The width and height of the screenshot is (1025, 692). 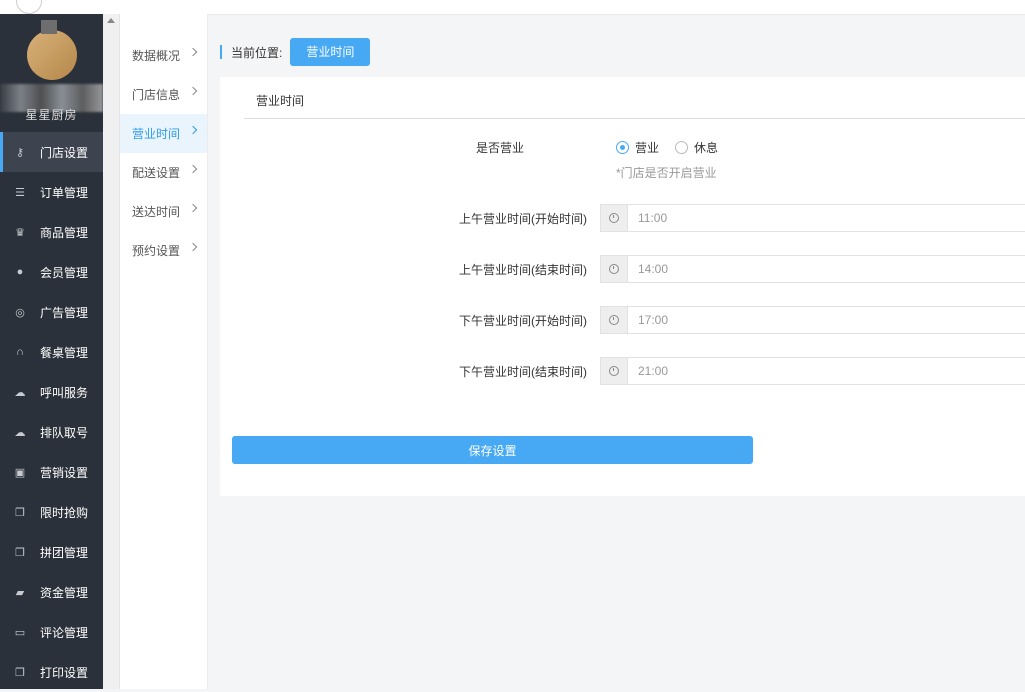 I want to click on nav-item-printing: ❐ 打印设置, so click(x=51, y=672).